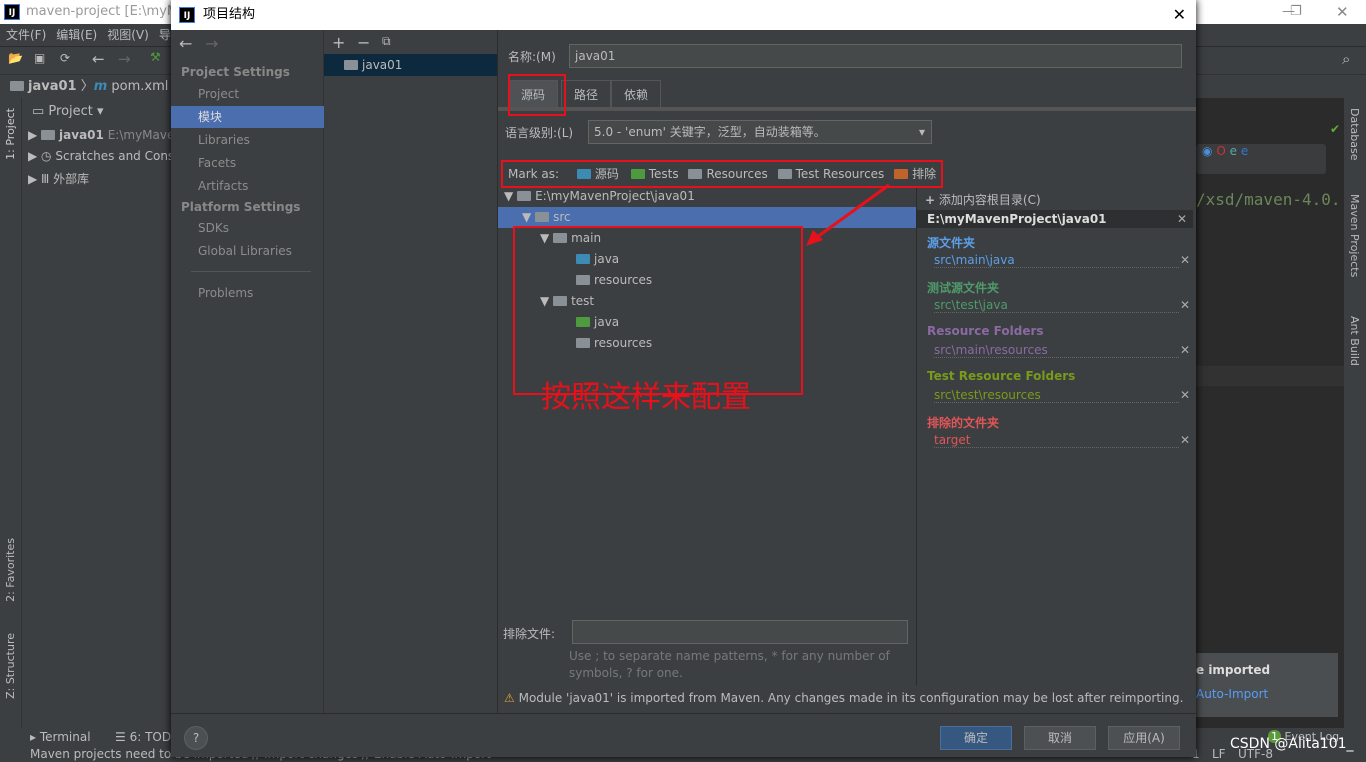 This screenshot has height=762, width=1366. Describe the element at coordinates (363, 42) in the screenshot. I see `remove-module-button: −` at that location.